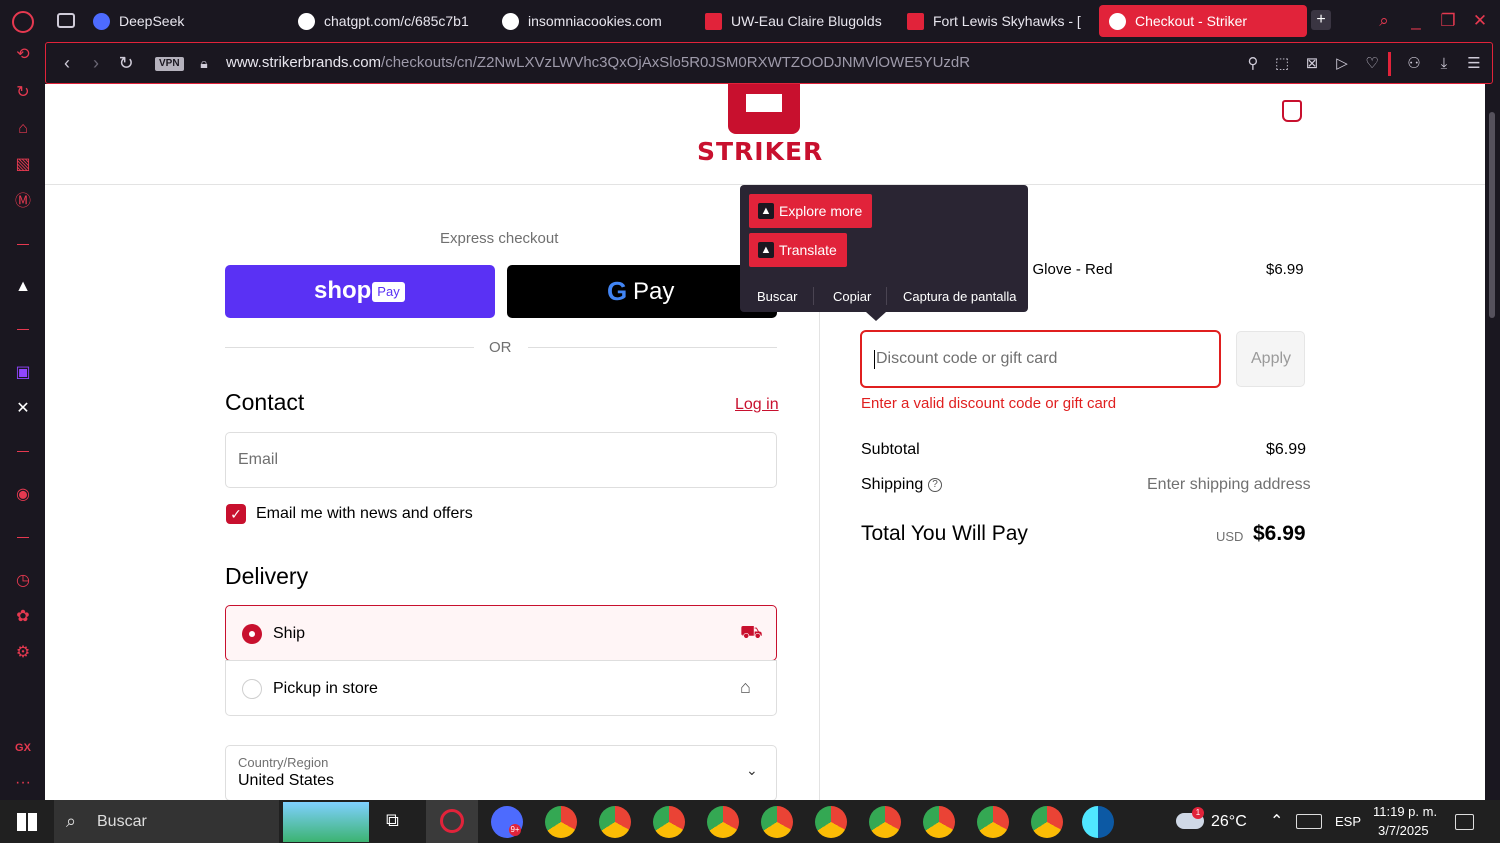 The height and width of the screenshot is (843, 1500). What do you see at coordinates (326, 822) in the screenshot?
I see `search-highlight-image` at bounding box center [326, 822].